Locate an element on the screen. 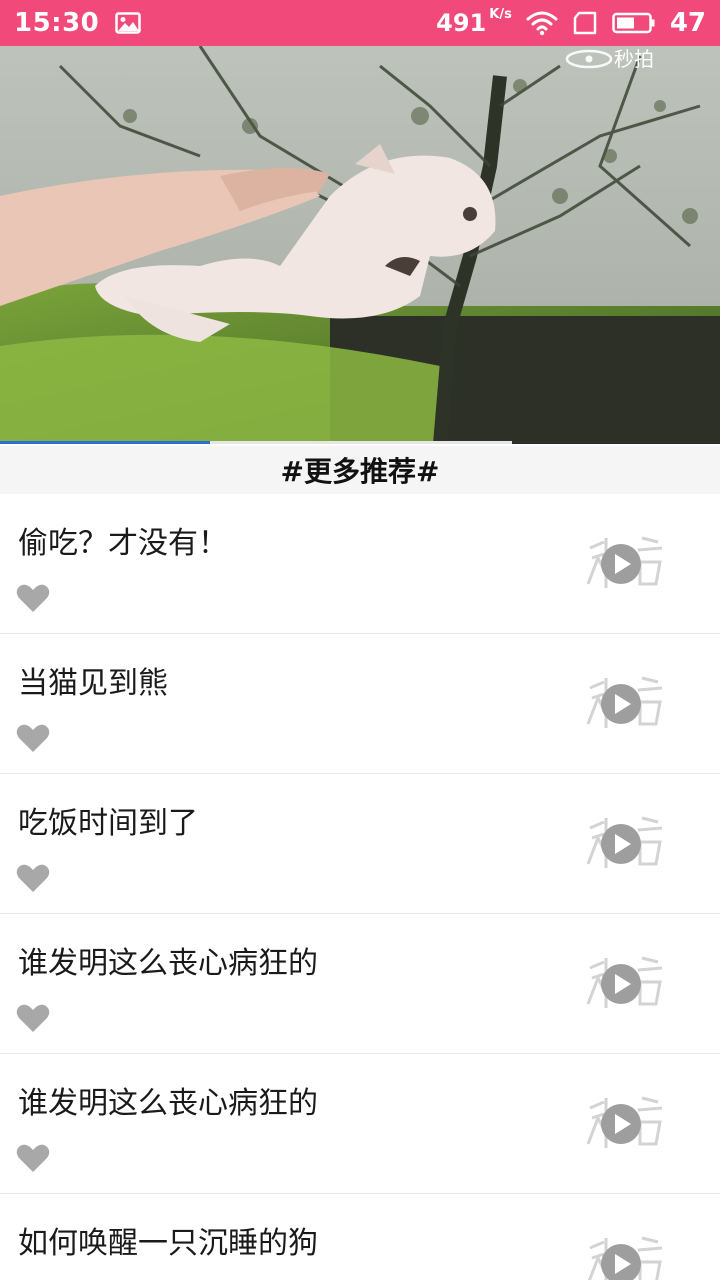  item-title: 当猫见到熊 is located at coordinates (93, 683).